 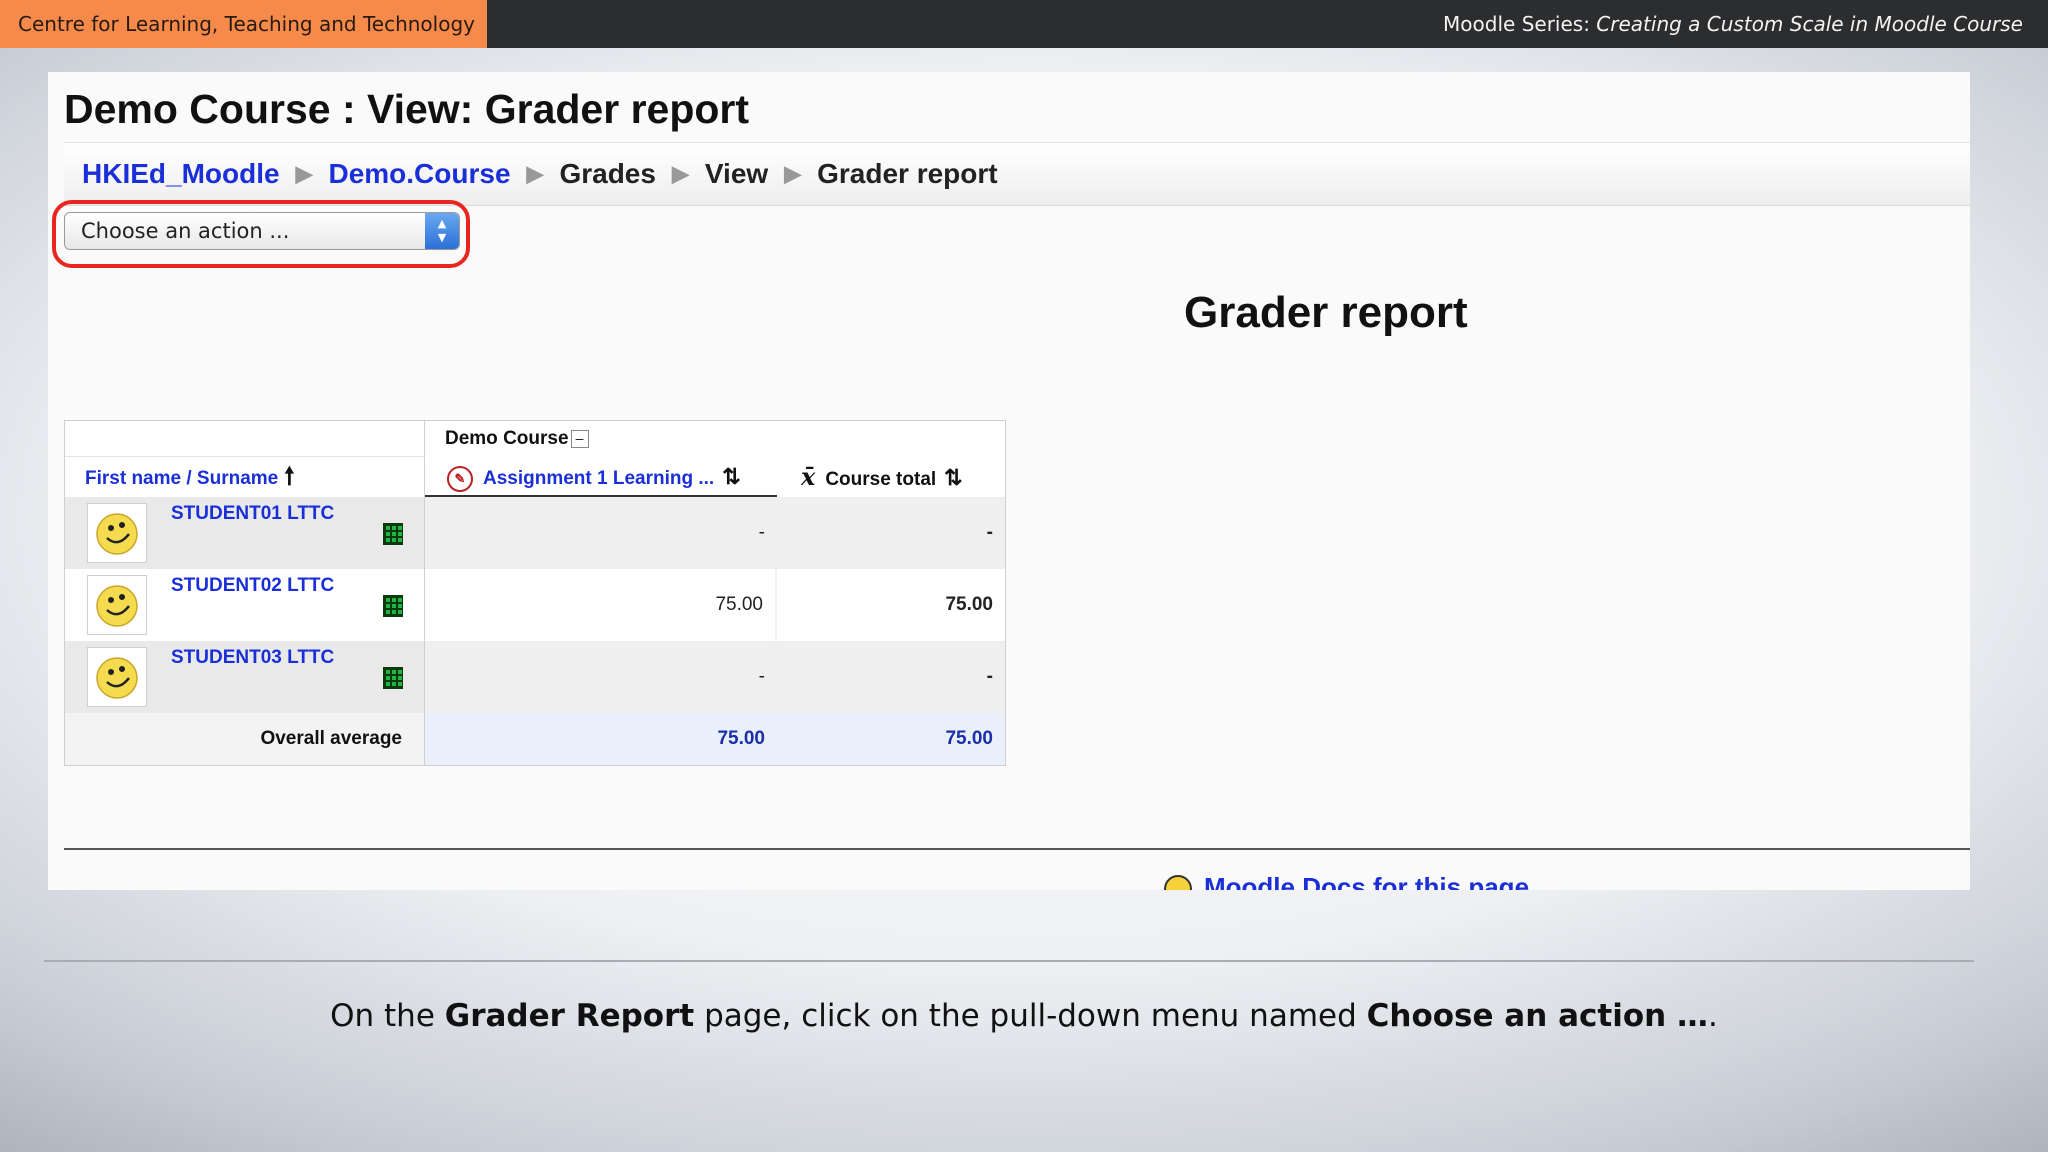 I want to click on highlight-annotation, so click(x=261, y=234).